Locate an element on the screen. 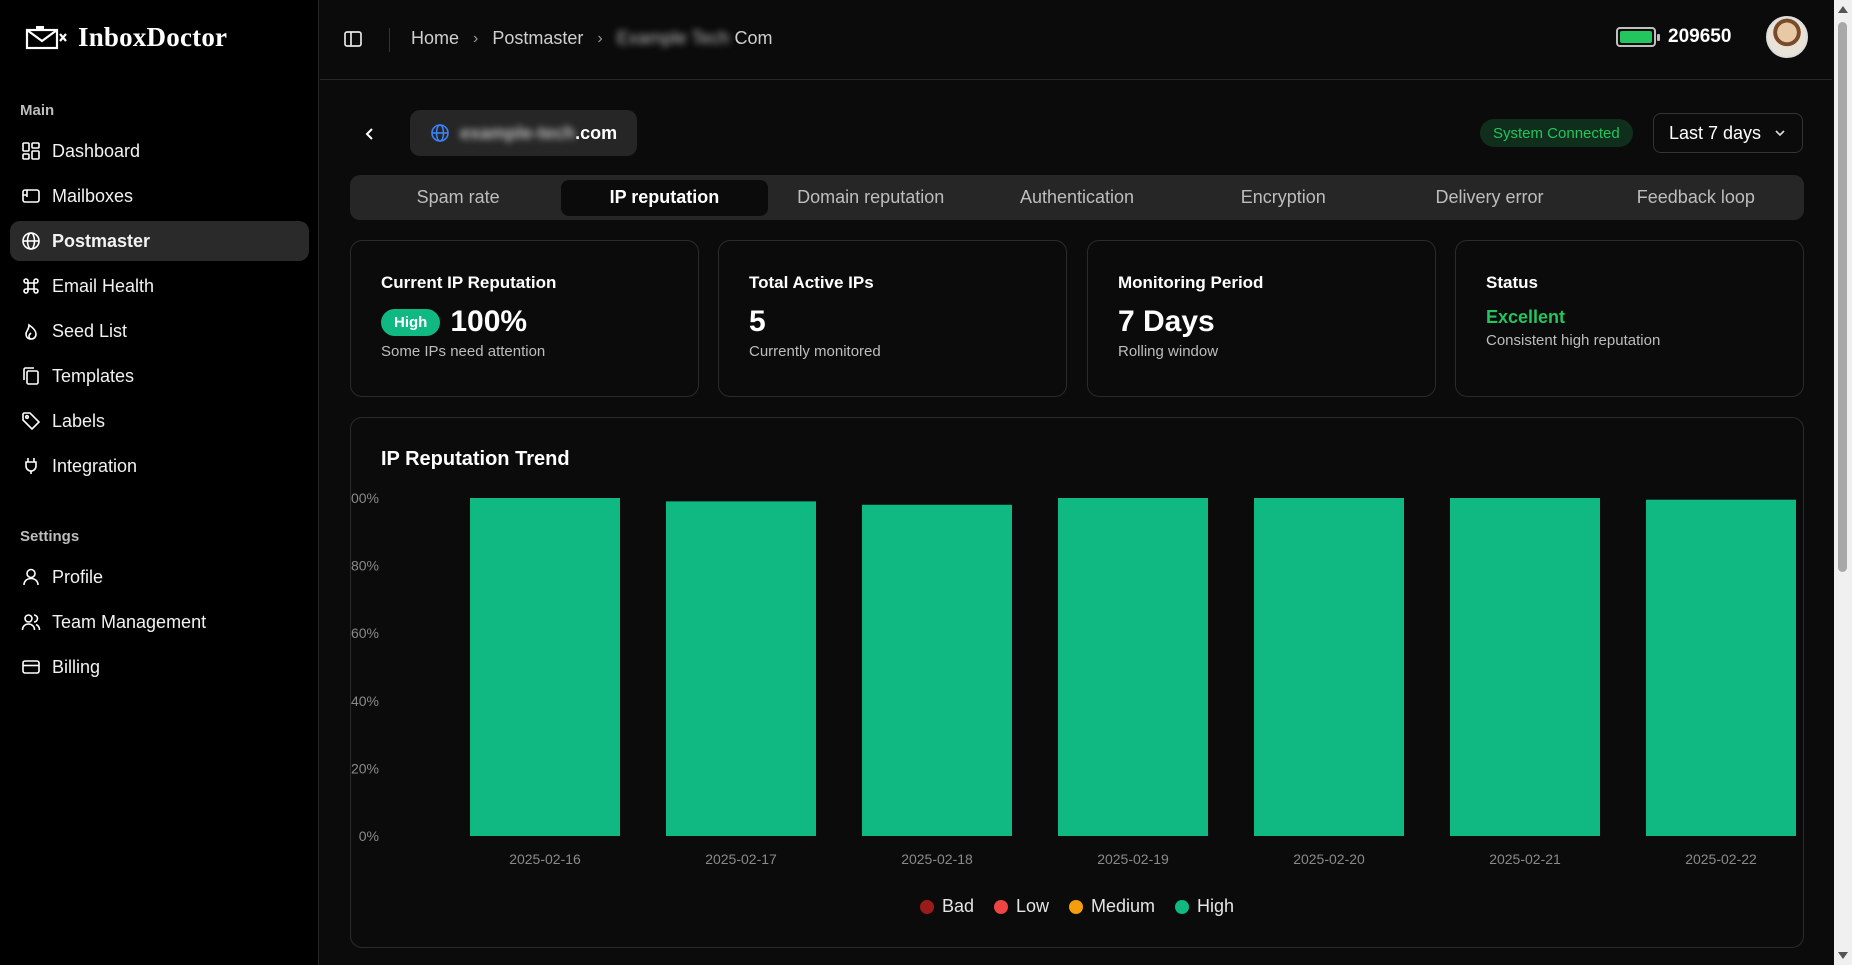 This screenshot has width=1852, height=965. user-icon is located at coordinates (31, 577).